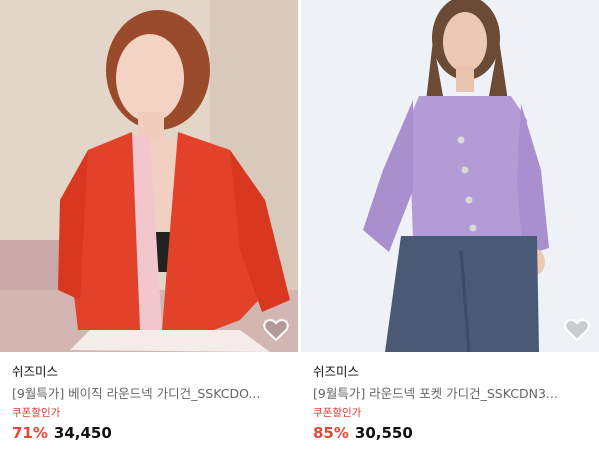 The width and height of the screenshot is (599, 451). I want to click on discount-rate: 85%, so click(331, 433).